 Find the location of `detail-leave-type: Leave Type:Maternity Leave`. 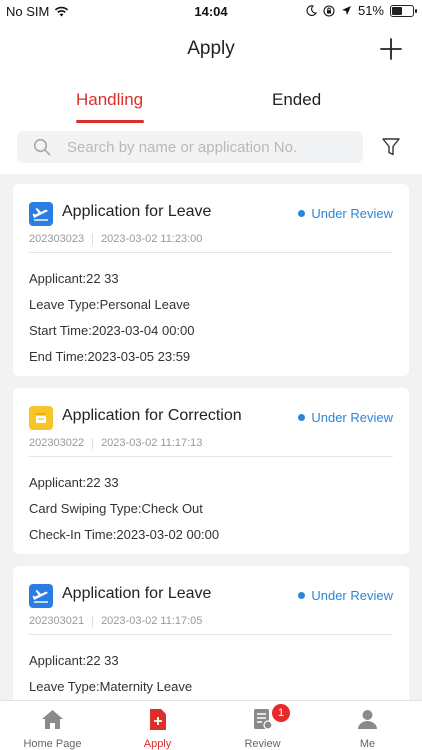

detail-leave-type: Leave Type:Maternity Leave is located at coordinates (111, 686).